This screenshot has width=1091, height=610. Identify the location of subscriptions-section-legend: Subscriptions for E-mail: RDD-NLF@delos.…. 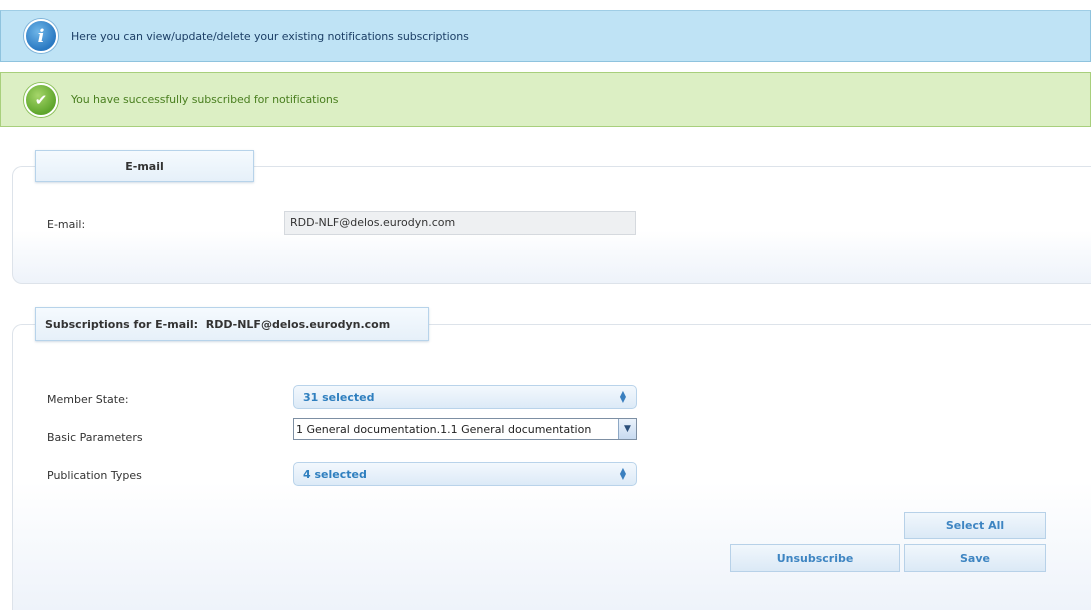
(232, 324).